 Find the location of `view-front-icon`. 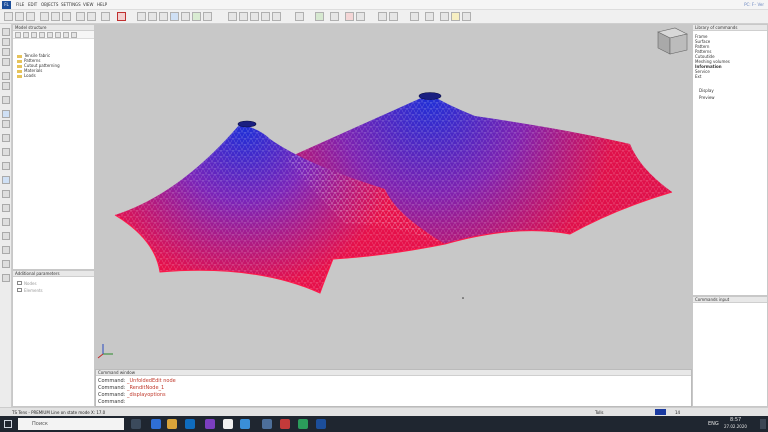

view-front-icon is located at coordinates (152, 16).